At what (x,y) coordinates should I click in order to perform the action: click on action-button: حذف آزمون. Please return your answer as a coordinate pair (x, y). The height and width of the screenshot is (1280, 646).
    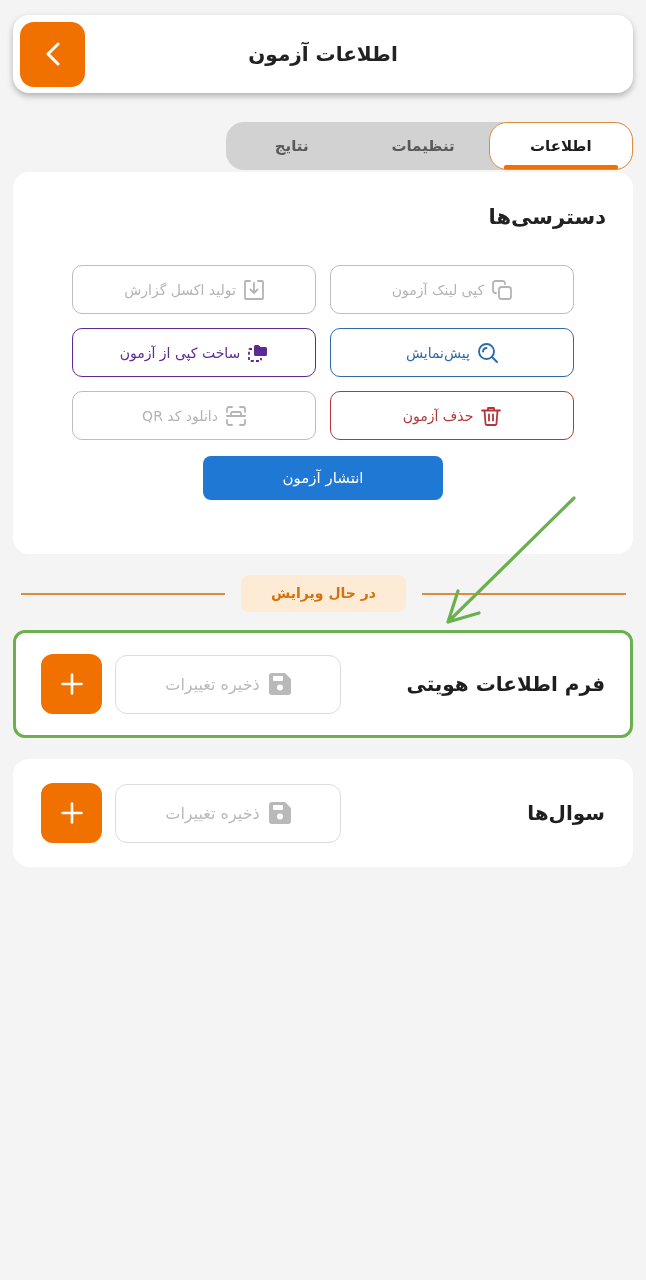
    Looking at the image, I should click on (452, 415).